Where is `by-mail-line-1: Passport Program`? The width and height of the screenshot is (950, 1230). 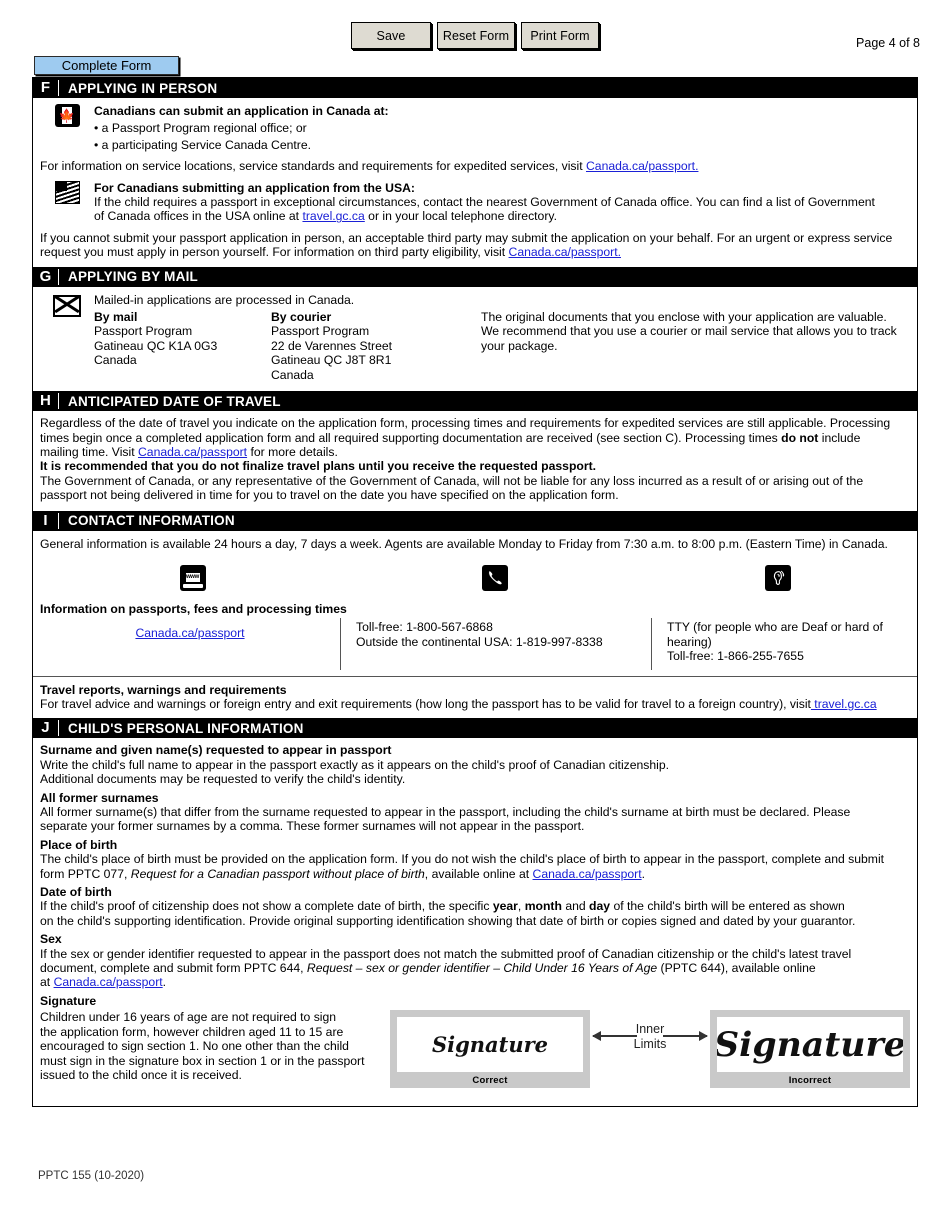 by-mail-line-1: Passport Program is located at coordinates (143, 331).